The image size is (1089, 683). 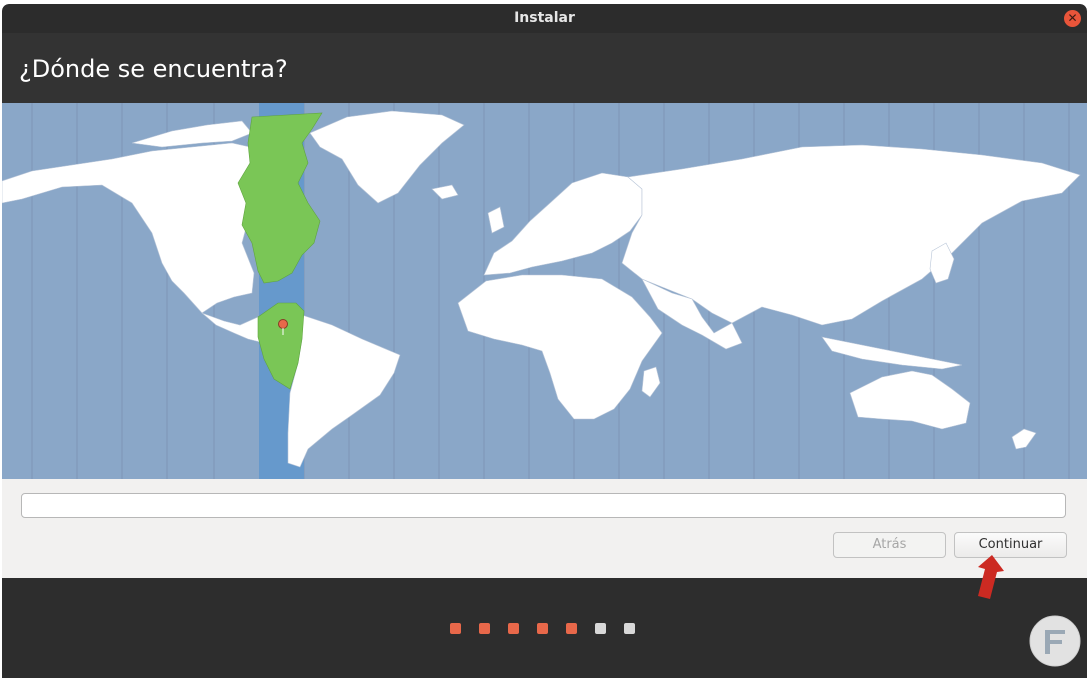 I want to click on progress-dots, so click(x=542, y=628).